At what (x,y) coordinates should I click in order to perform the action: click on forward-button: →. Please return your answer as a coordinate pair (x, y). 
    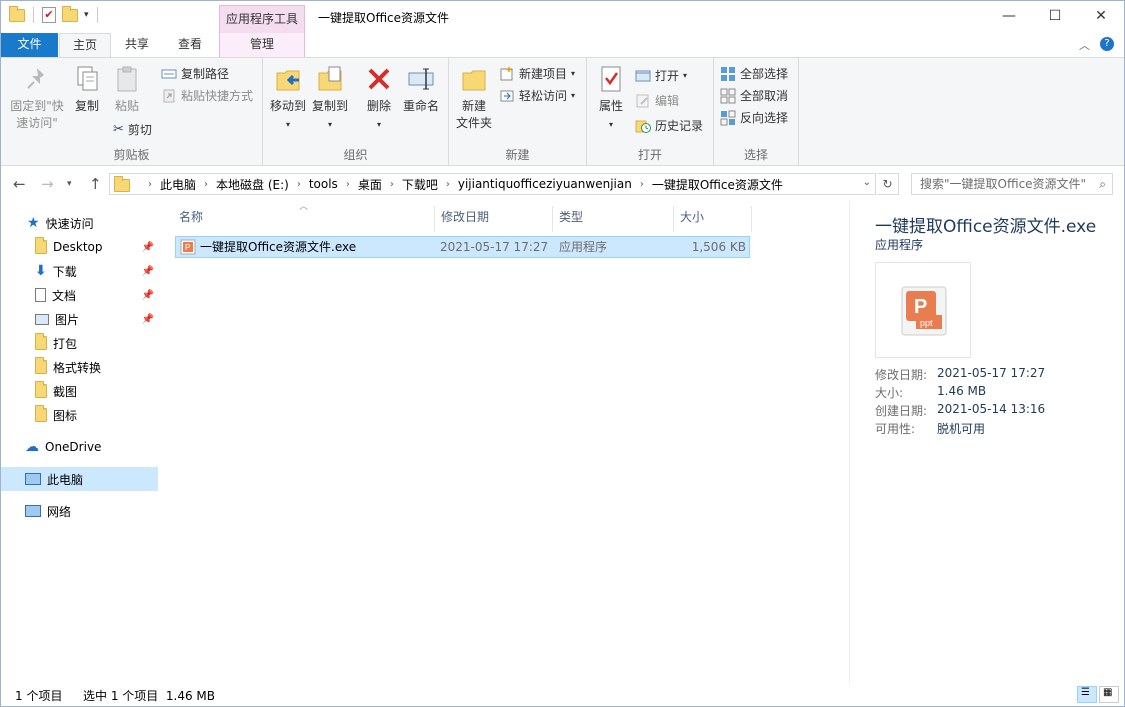
    Looking at the image, I should click on (47, 184).